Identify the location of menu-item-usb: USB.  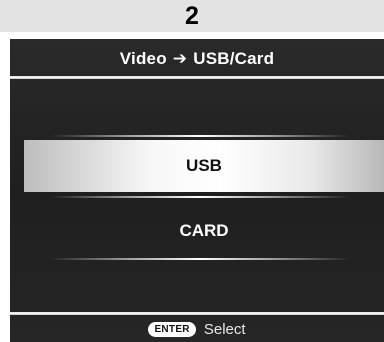
(204, 166).